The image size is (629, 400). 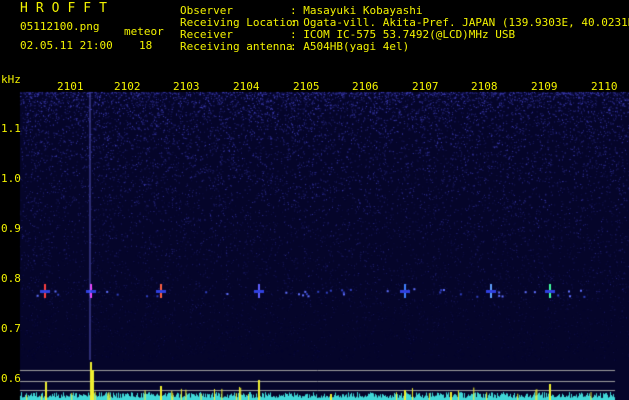 I want to click on datetime: 02.05.11 21:00, so click(x=66, y=45).